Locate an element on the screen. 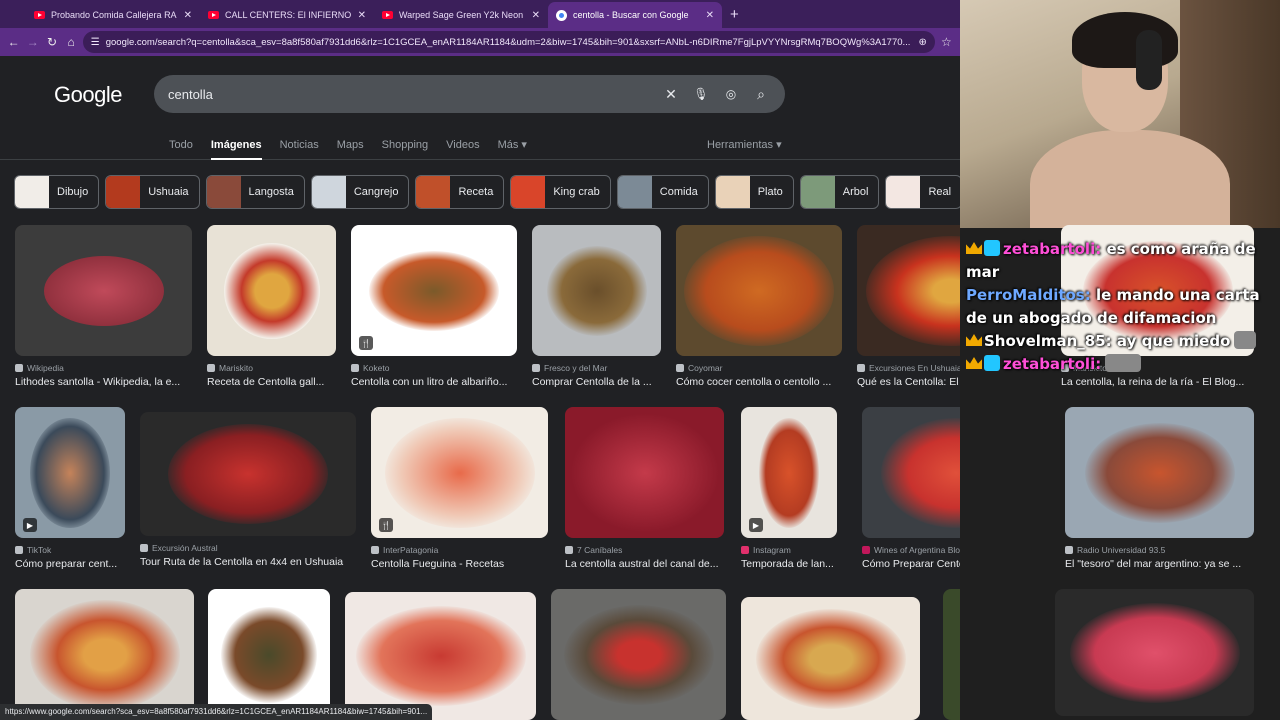 This screenshot has width=1280, height=720. tab-todo: Todo is located at coordinates (181, 145).